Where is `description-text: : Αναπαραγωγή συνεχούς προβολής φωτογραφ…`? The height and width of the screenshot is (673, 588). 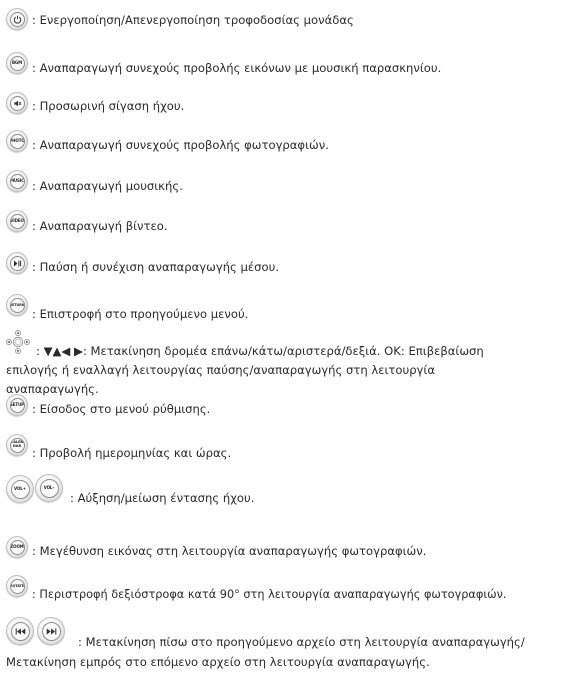 description-text: : Αναπαραγωγή συνεχούς προβολής φωτογραφ… is located at coordinates (180, 145).